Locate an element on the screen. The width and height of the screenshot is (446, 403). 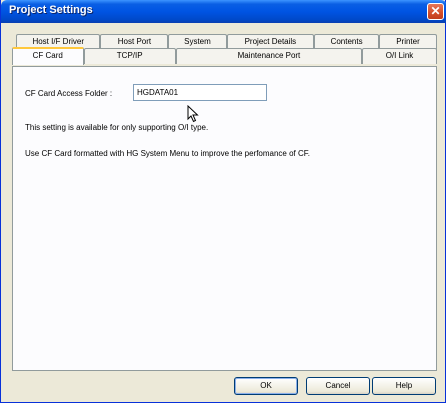
tab-cf-card: CF Card is located at coordinates (48, 56).